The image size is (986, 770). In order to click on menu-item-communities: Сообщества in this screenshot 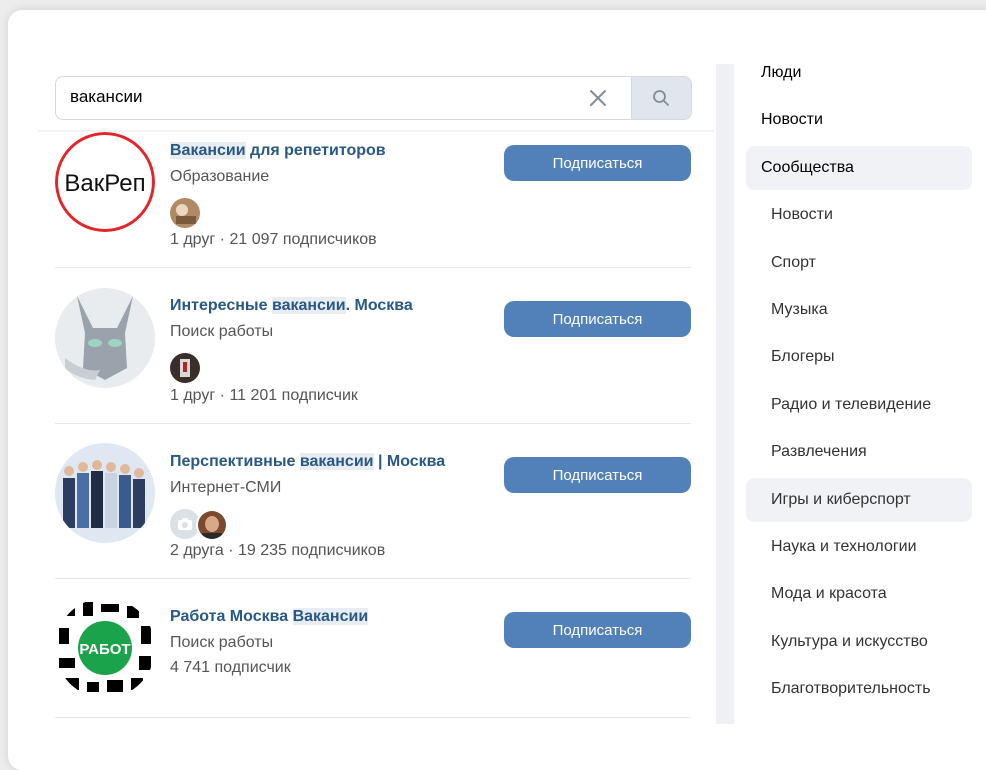, I will do `click(859, 168)`.